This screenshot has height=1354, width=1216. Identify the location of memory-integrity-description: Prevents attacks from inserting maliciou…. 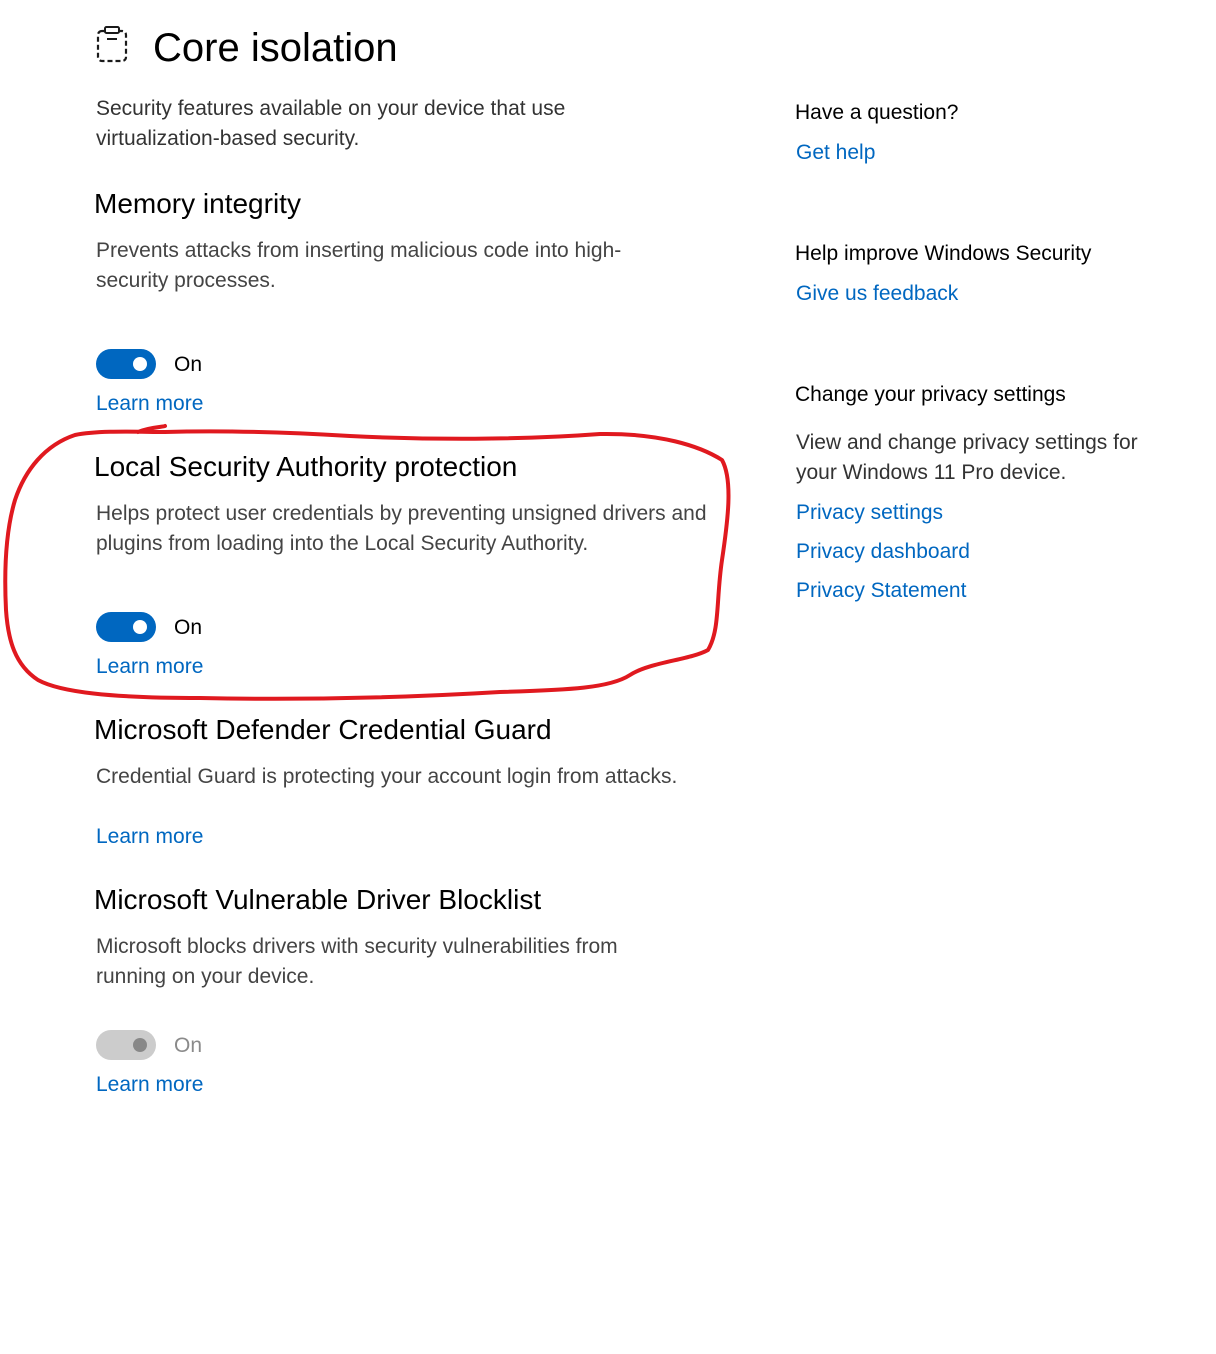
(359, 265).